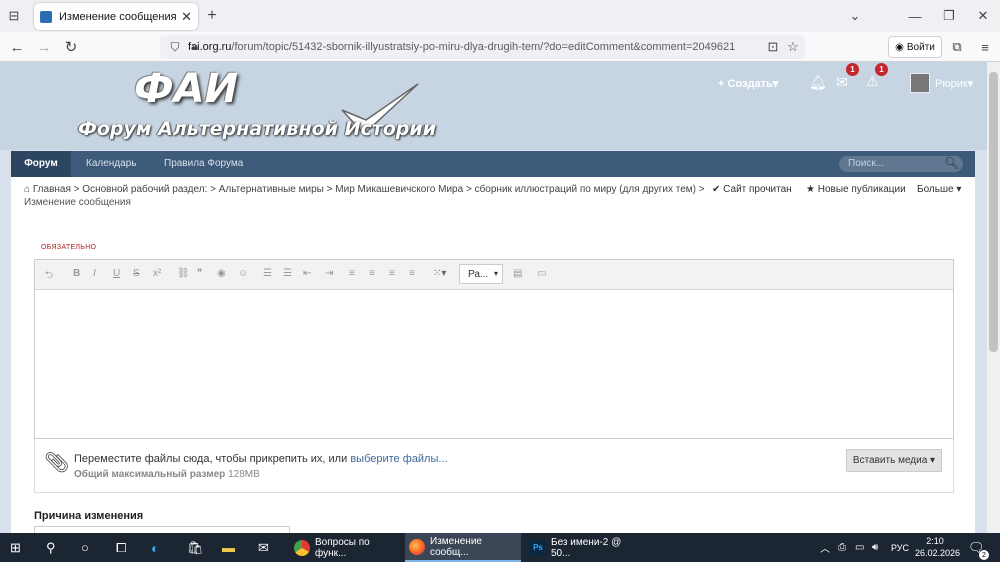  What do you see at coordinates (52, 189) in the screenshot?
I see `breadcrumb-item: Главная` at bounding box center [52, 189].